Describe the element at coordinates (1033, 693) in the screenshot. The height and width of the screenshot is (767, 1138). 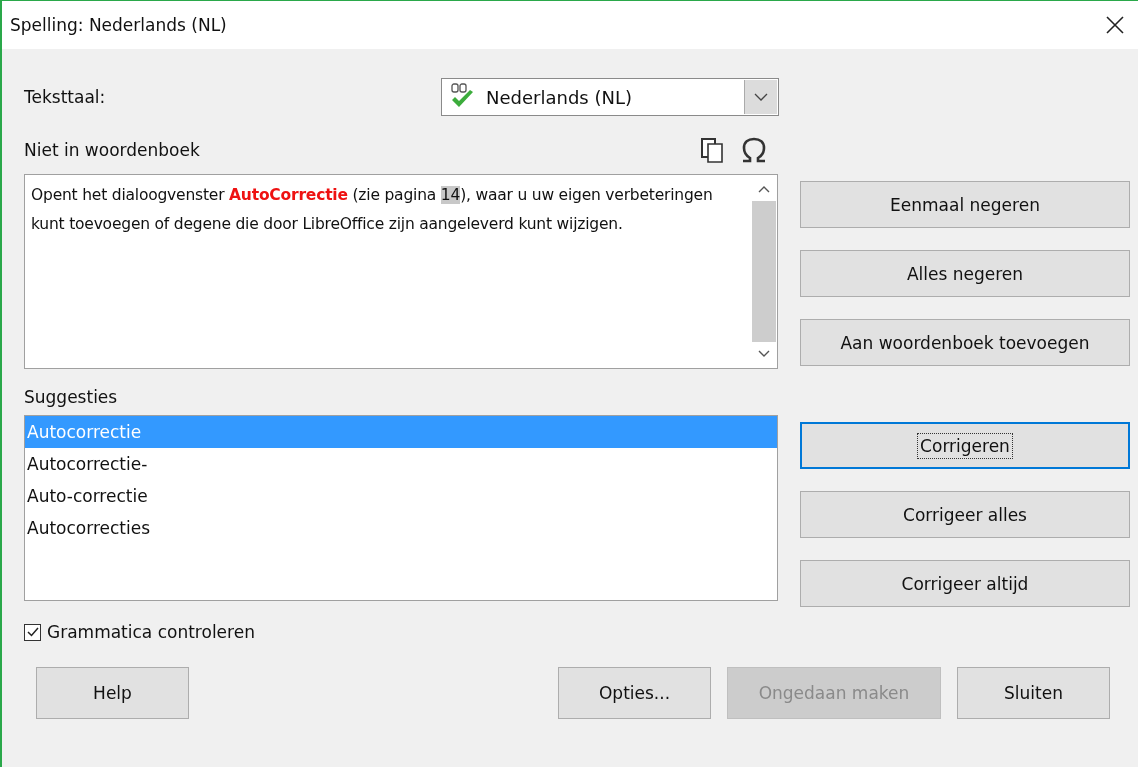
I see `dialog-button: Sluiten` at that location.